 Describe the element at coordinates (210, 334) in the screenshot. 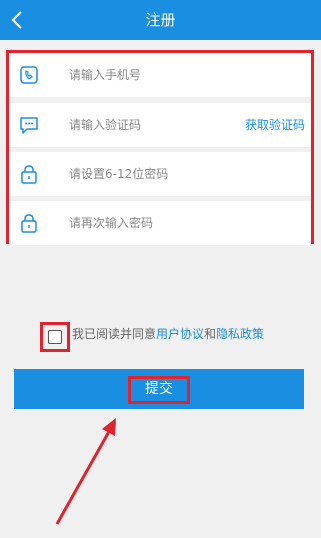

I see `agreement-and: 和` at that location.